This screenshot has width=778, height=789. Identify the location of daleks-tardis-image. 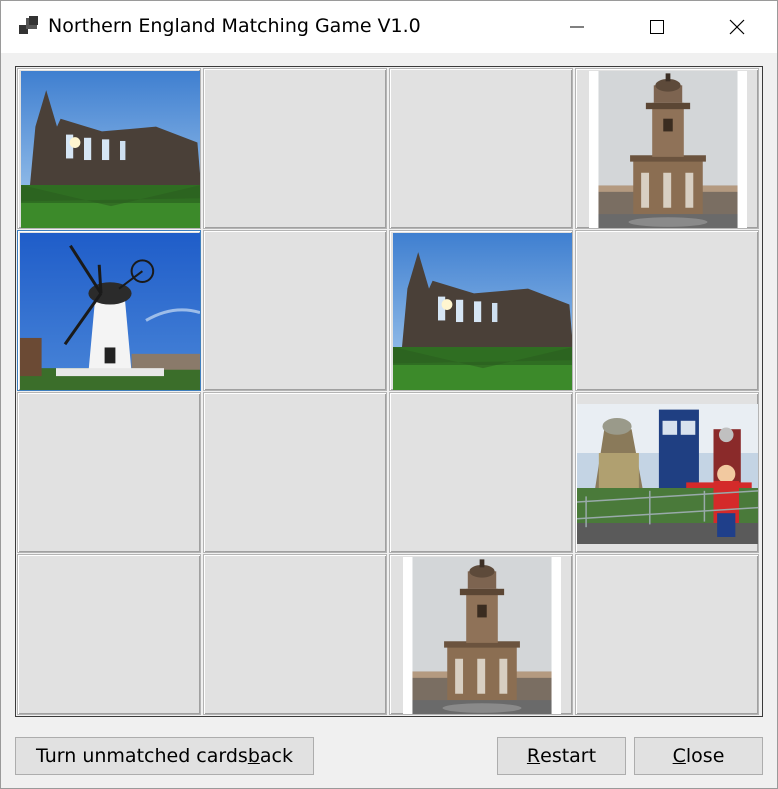
(667, 474).